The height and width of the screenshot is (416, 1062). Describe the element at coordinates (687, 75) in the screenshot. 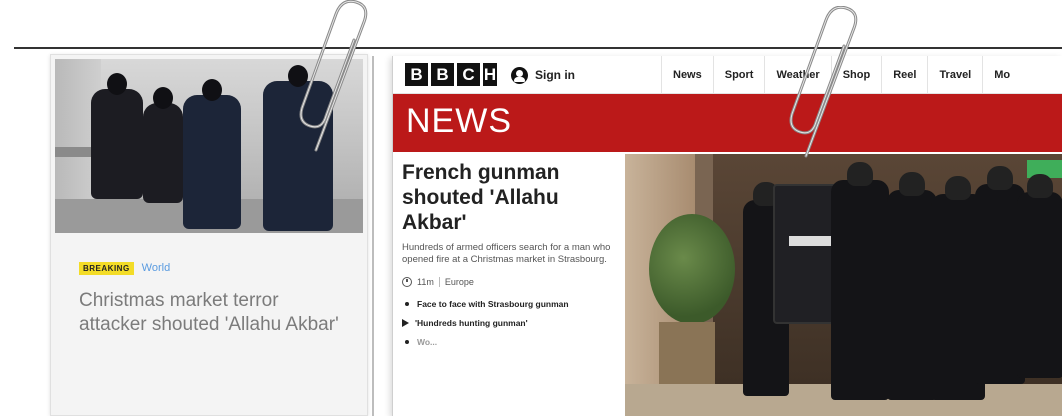

I see `nav-item-news: News` at that location.